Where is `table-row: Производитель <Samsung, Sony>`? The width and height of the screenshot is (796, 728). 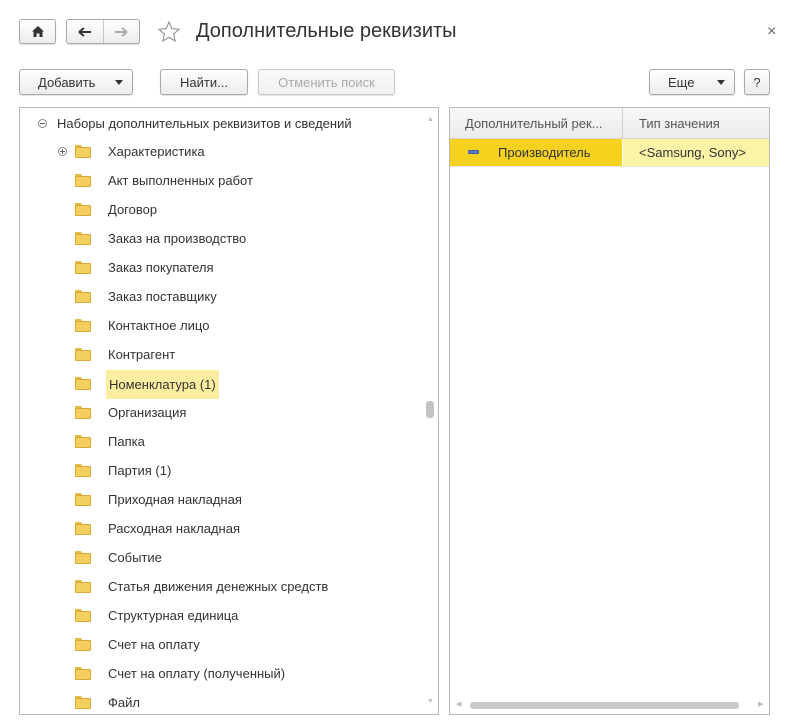 table-row: Производитель <Samsung, Sony> is located at coordinates (609, 153).